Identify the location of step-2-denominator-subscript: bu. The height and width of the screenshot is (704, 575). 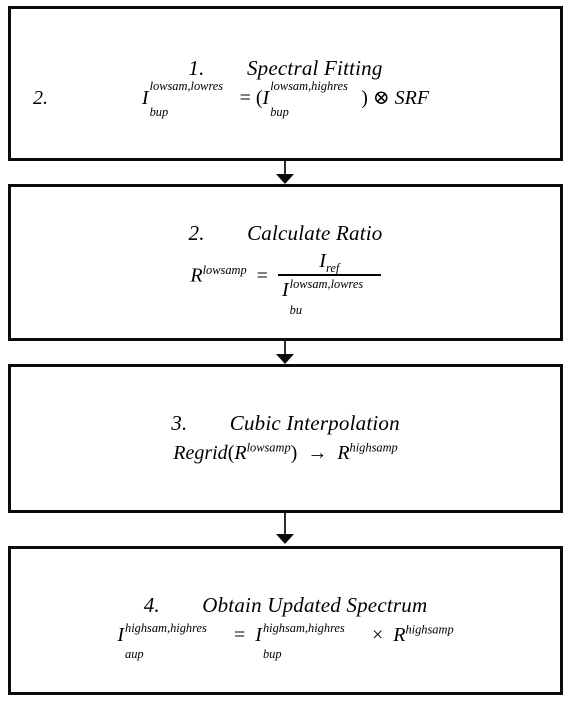
(296, 309).